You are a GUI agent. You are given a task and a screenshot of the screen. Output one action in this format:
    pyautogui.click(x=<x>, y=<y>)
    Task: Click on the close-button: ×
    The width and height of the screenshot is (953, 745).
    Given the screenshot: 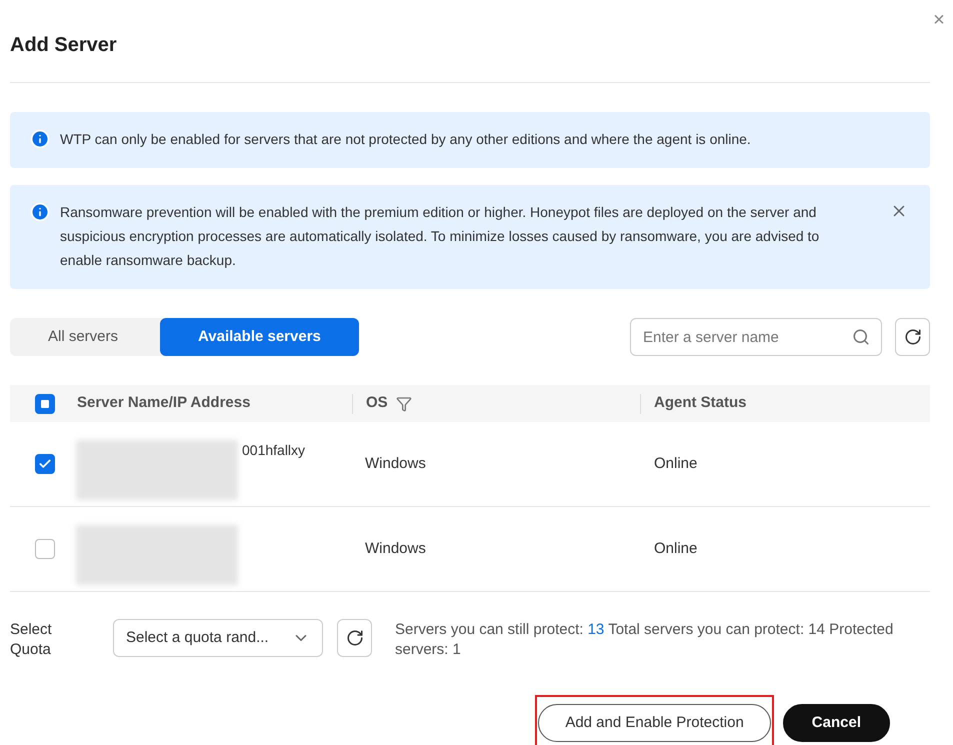 What is the action you would take?
    pyautogui.click(x=939, y=20)
    